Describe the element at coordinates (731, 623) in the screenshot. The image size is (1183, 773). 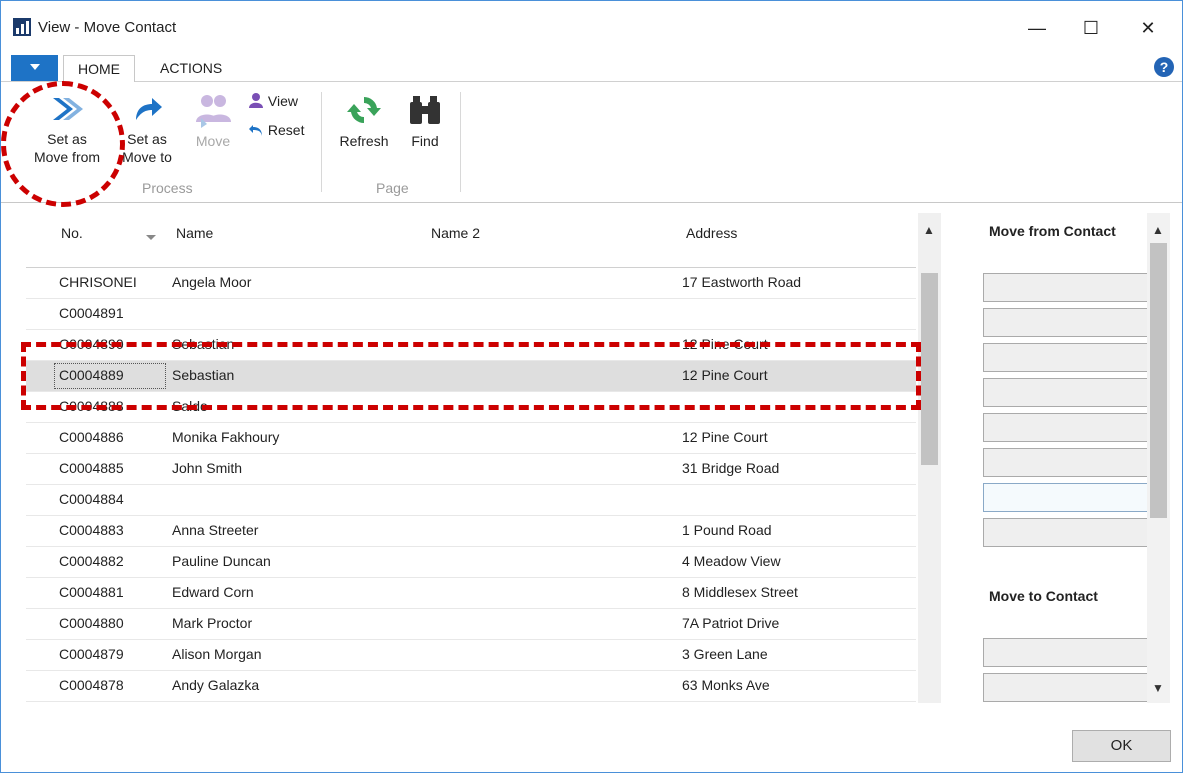
I see `cell-address: 7A Patriot Drive` at that location.